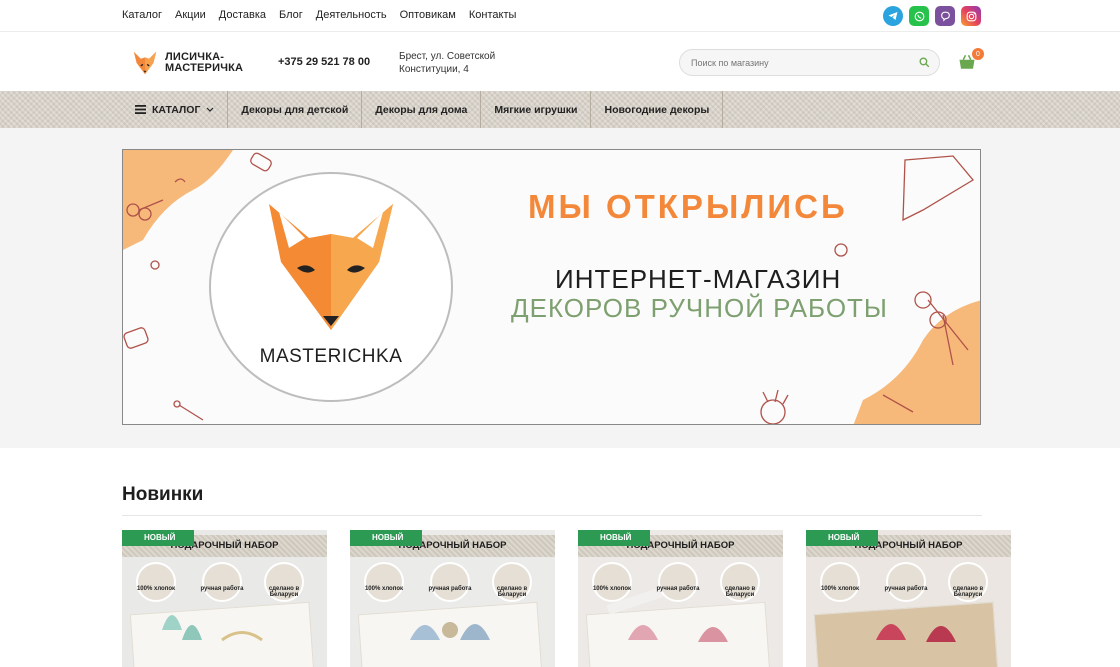 The image size is (1120, 667). What do you see at coordinates (145, 63) in the screenshot?
I see `fox-logo-icon` at bounding box center [145, 63].